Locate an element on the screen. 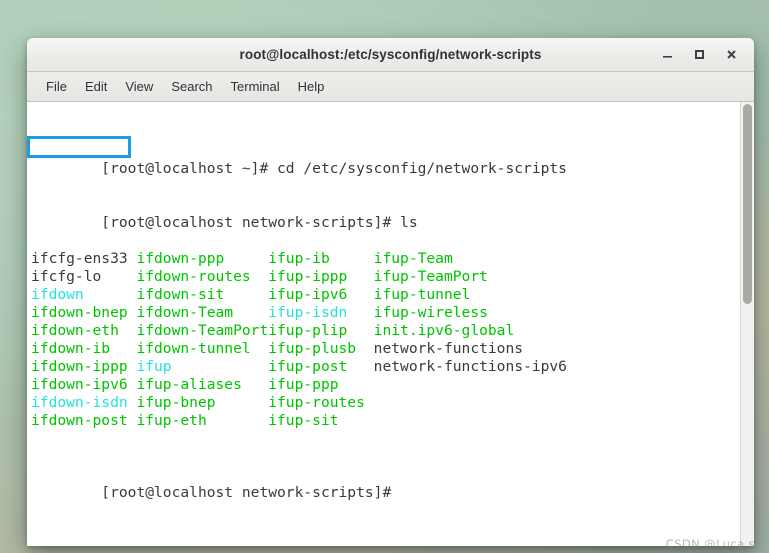  ls-entry: ifcfg-ens33 is located at coordinates (84, 258).